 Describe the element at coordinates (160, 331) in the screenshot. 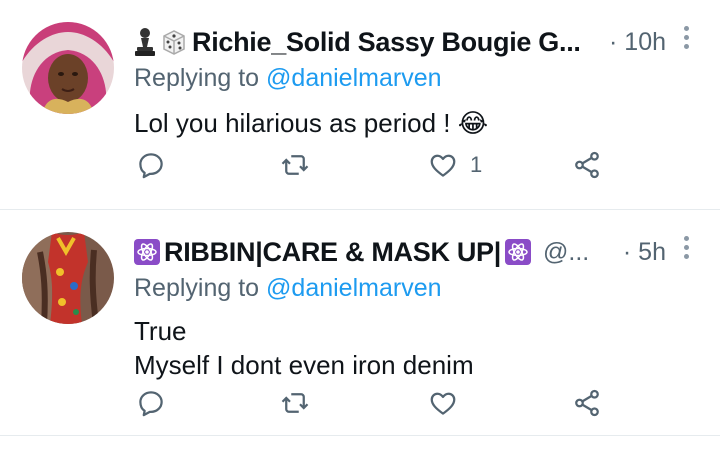

I see `tweet-text-line: True` at that location.